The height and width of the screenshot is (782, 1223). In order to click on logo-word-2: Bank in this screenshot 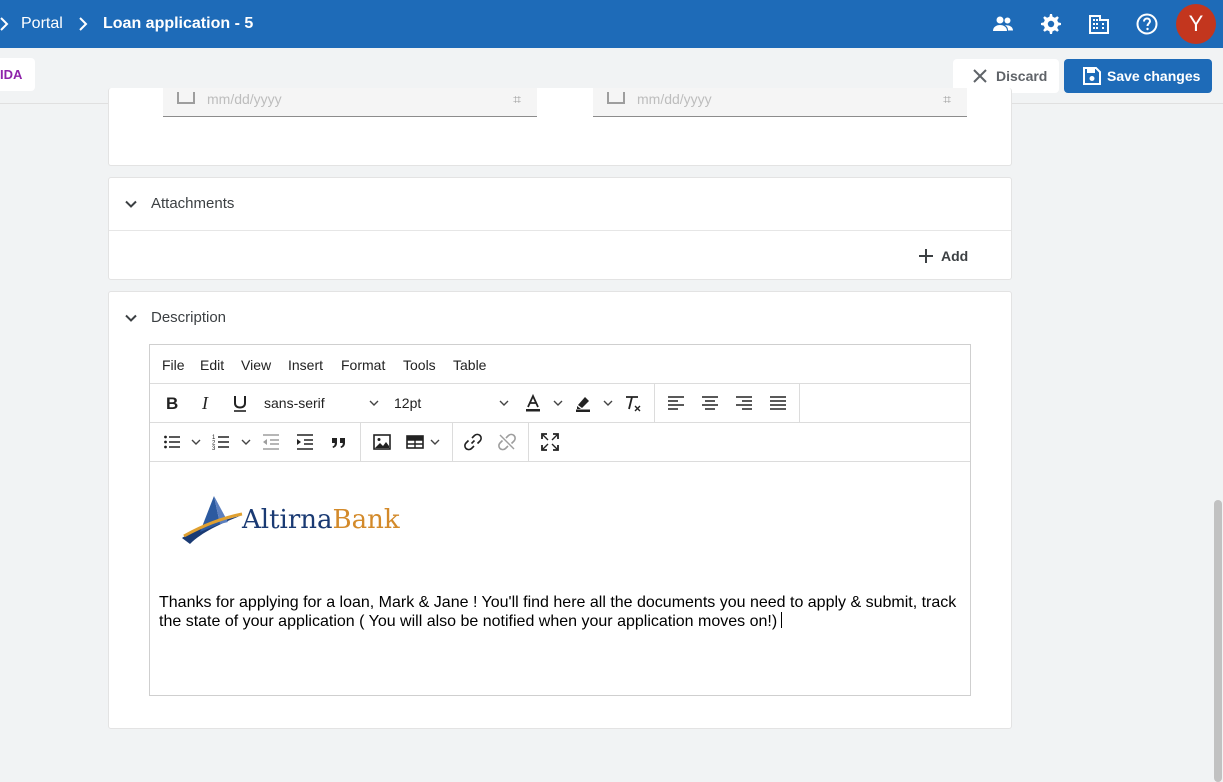, I will do `click(366, 520)`.